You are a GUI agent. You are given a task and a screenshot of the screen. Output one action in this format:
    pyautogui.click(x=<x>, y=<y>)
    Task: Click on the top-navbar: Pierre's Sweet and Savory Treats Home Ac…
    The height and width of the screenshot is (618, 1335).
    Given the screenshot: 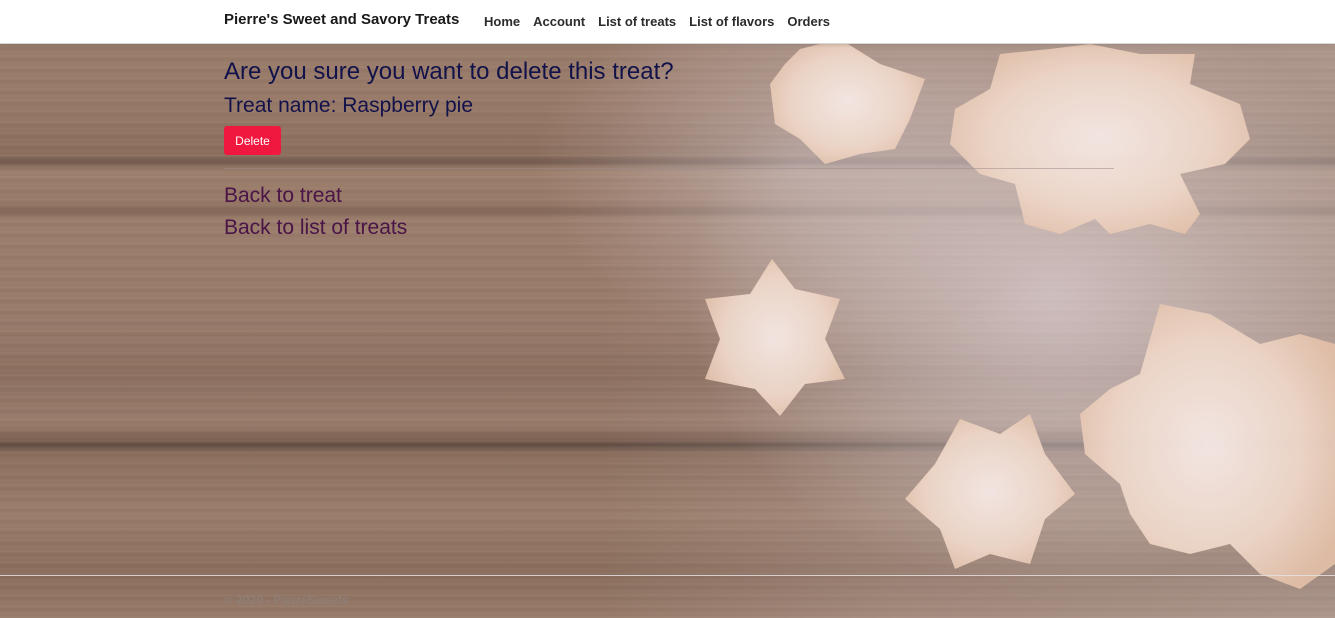 What is the action you would take?
    pyautogui.click(x=667, y=22)
    